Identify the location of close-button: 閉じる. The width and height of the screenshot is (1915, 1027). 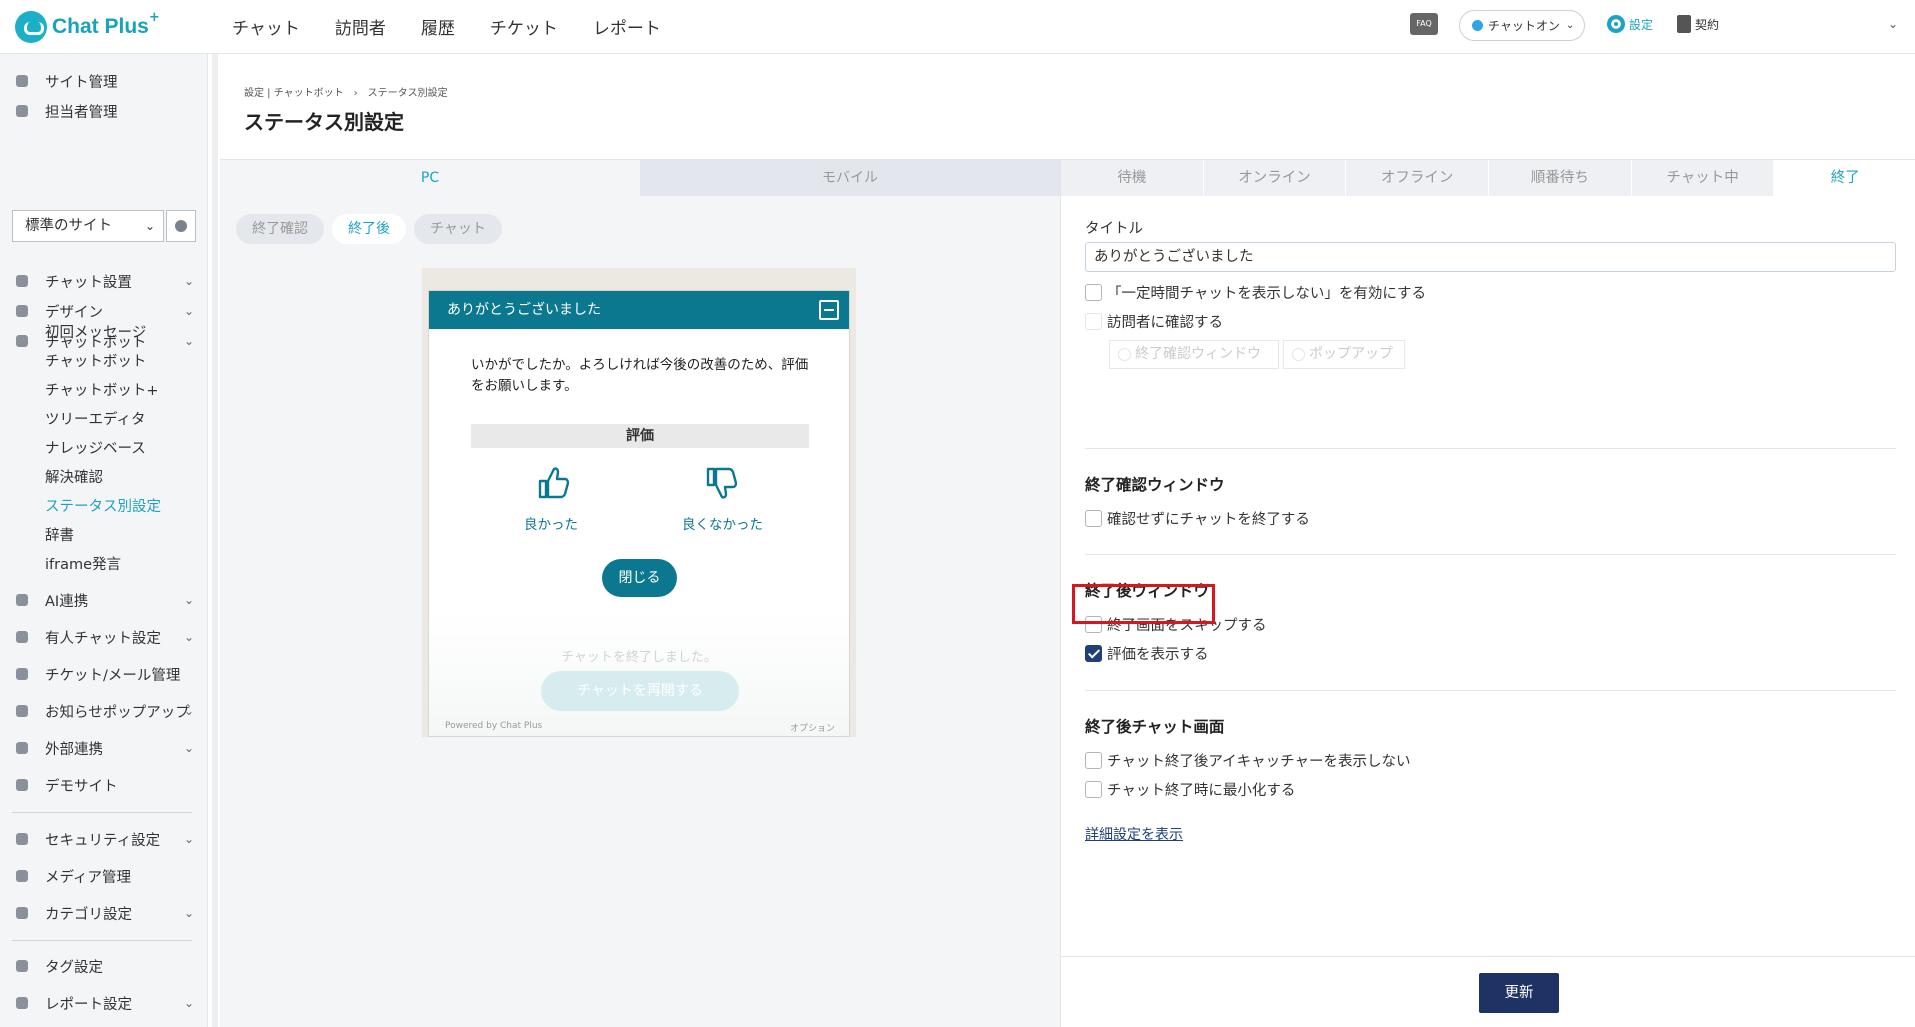
(639, 578).